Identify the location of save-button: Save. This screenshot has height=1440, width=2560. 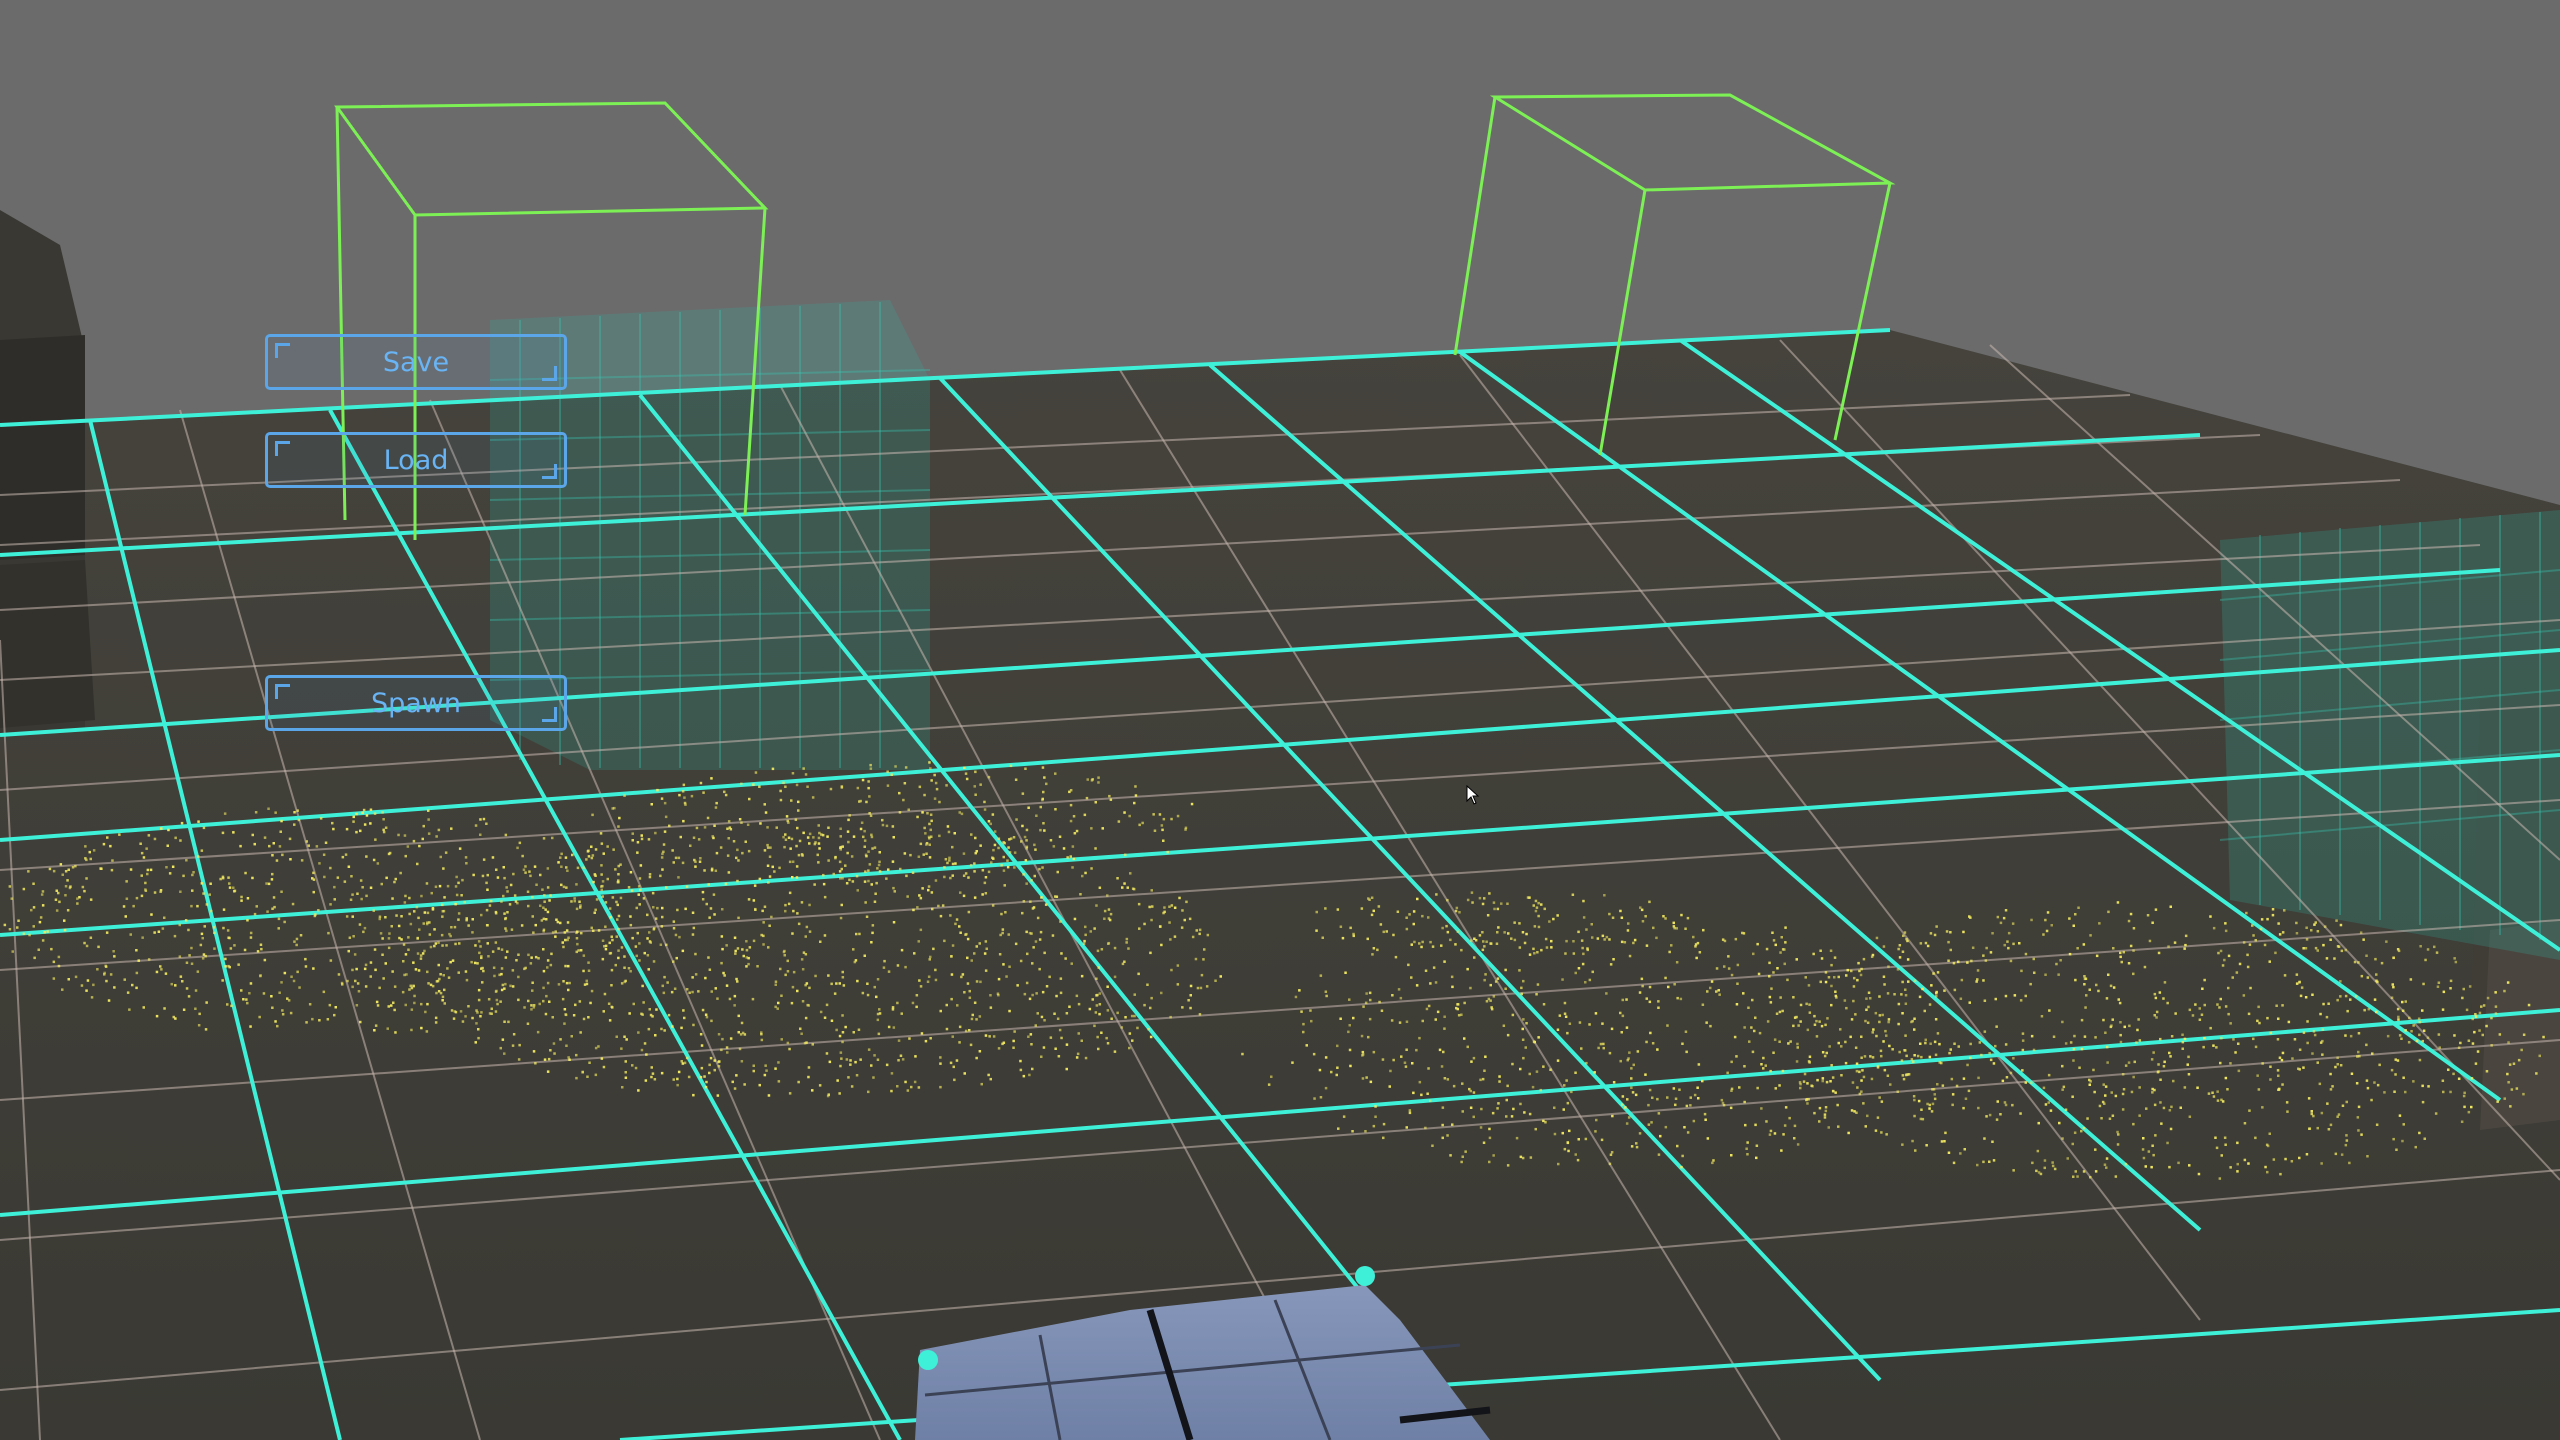
(416, 362).